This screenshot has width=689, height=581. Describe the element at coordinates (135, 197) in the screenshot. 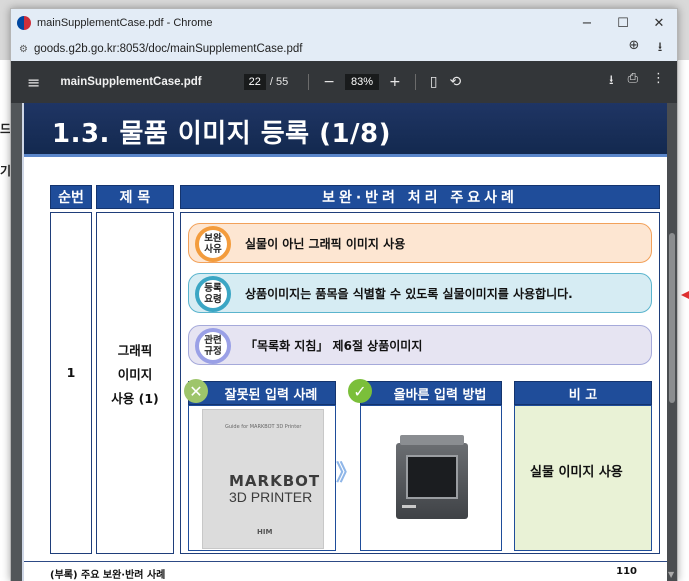

I see `header-title: 제 목` at that location.